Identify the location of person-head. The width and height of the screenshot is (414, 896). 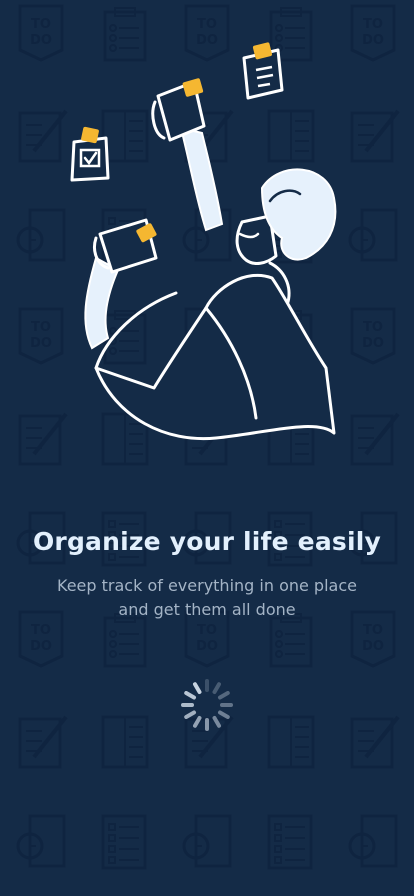
(286, 216).